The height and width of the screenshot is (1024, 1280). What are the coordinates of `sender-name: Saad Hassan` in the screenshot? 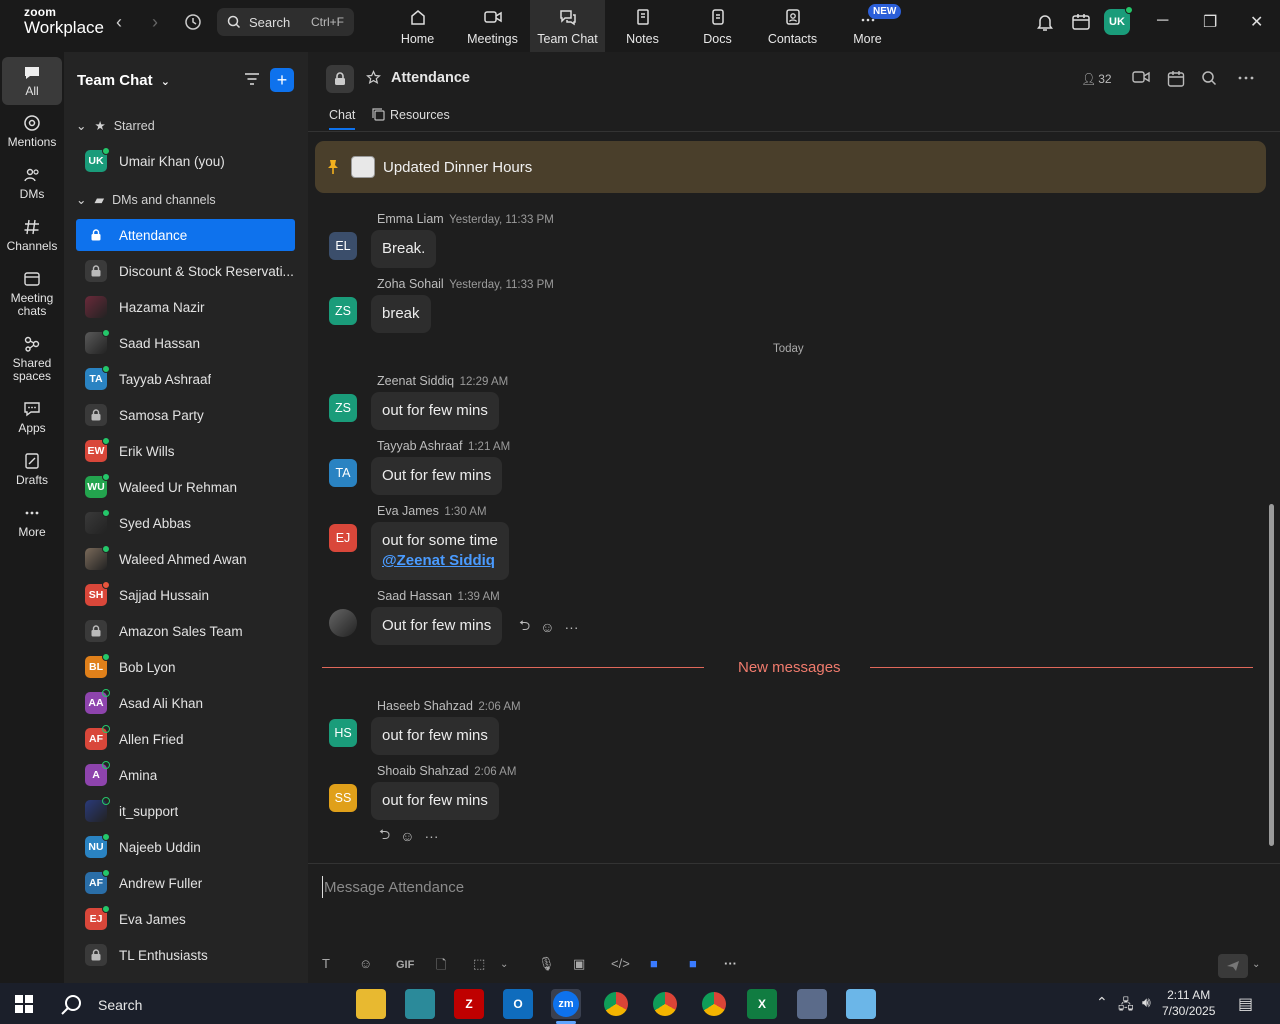 It's located at (414, 596).